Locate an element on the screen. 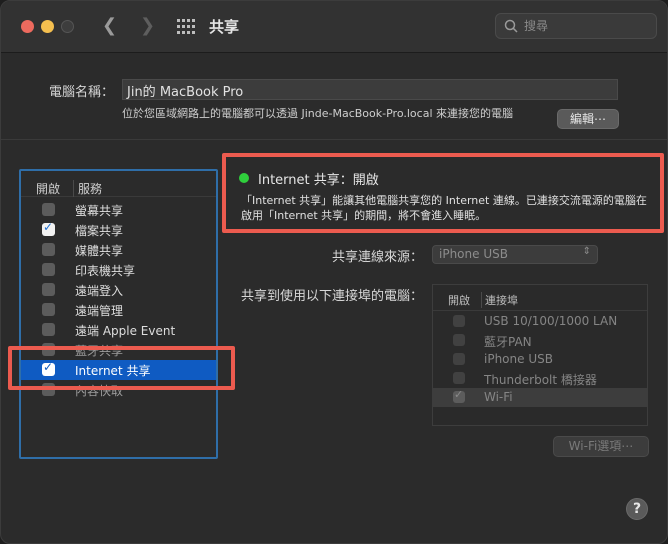 This screenshot has height=544, width=668. computer-name-field: Jin的 MacBook Pro is located at coordinates (370, 89).